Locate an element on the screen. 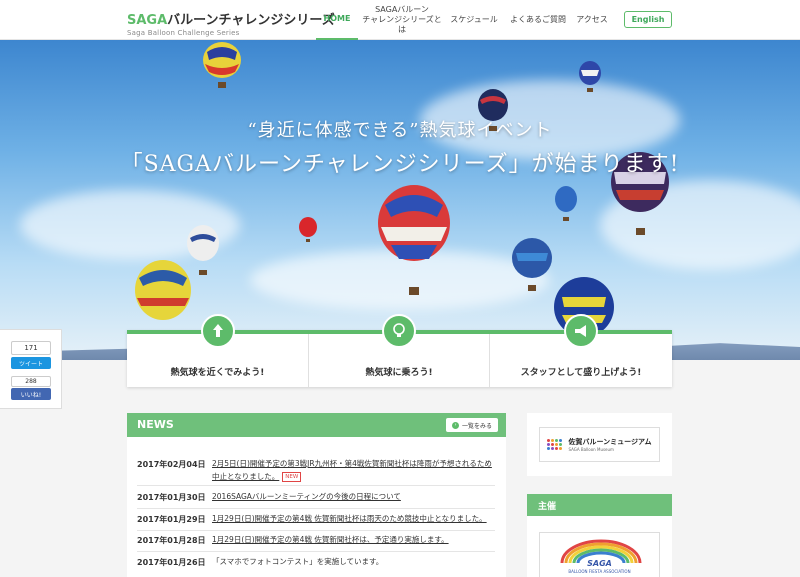 This screenshot has width=800, height=577. social-share-box: 171 ツイート 288 いいね! is located at coordinates (31, 369).